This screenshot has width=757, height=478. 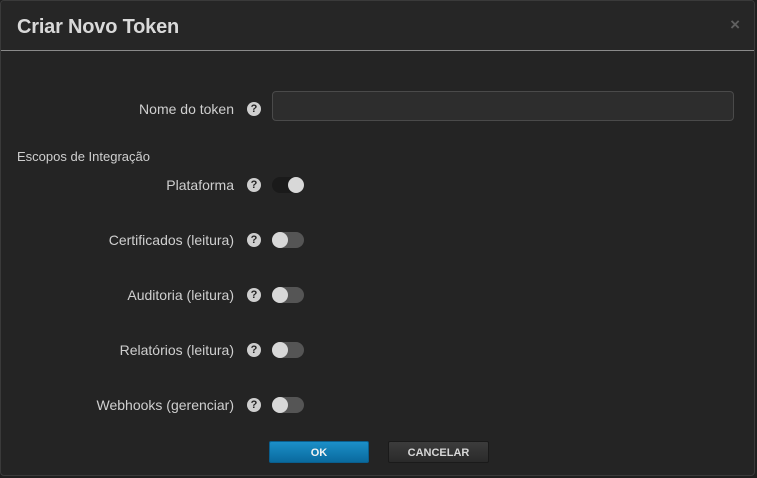 I want to click on ok-button: OK, so click(x=319, y=452).